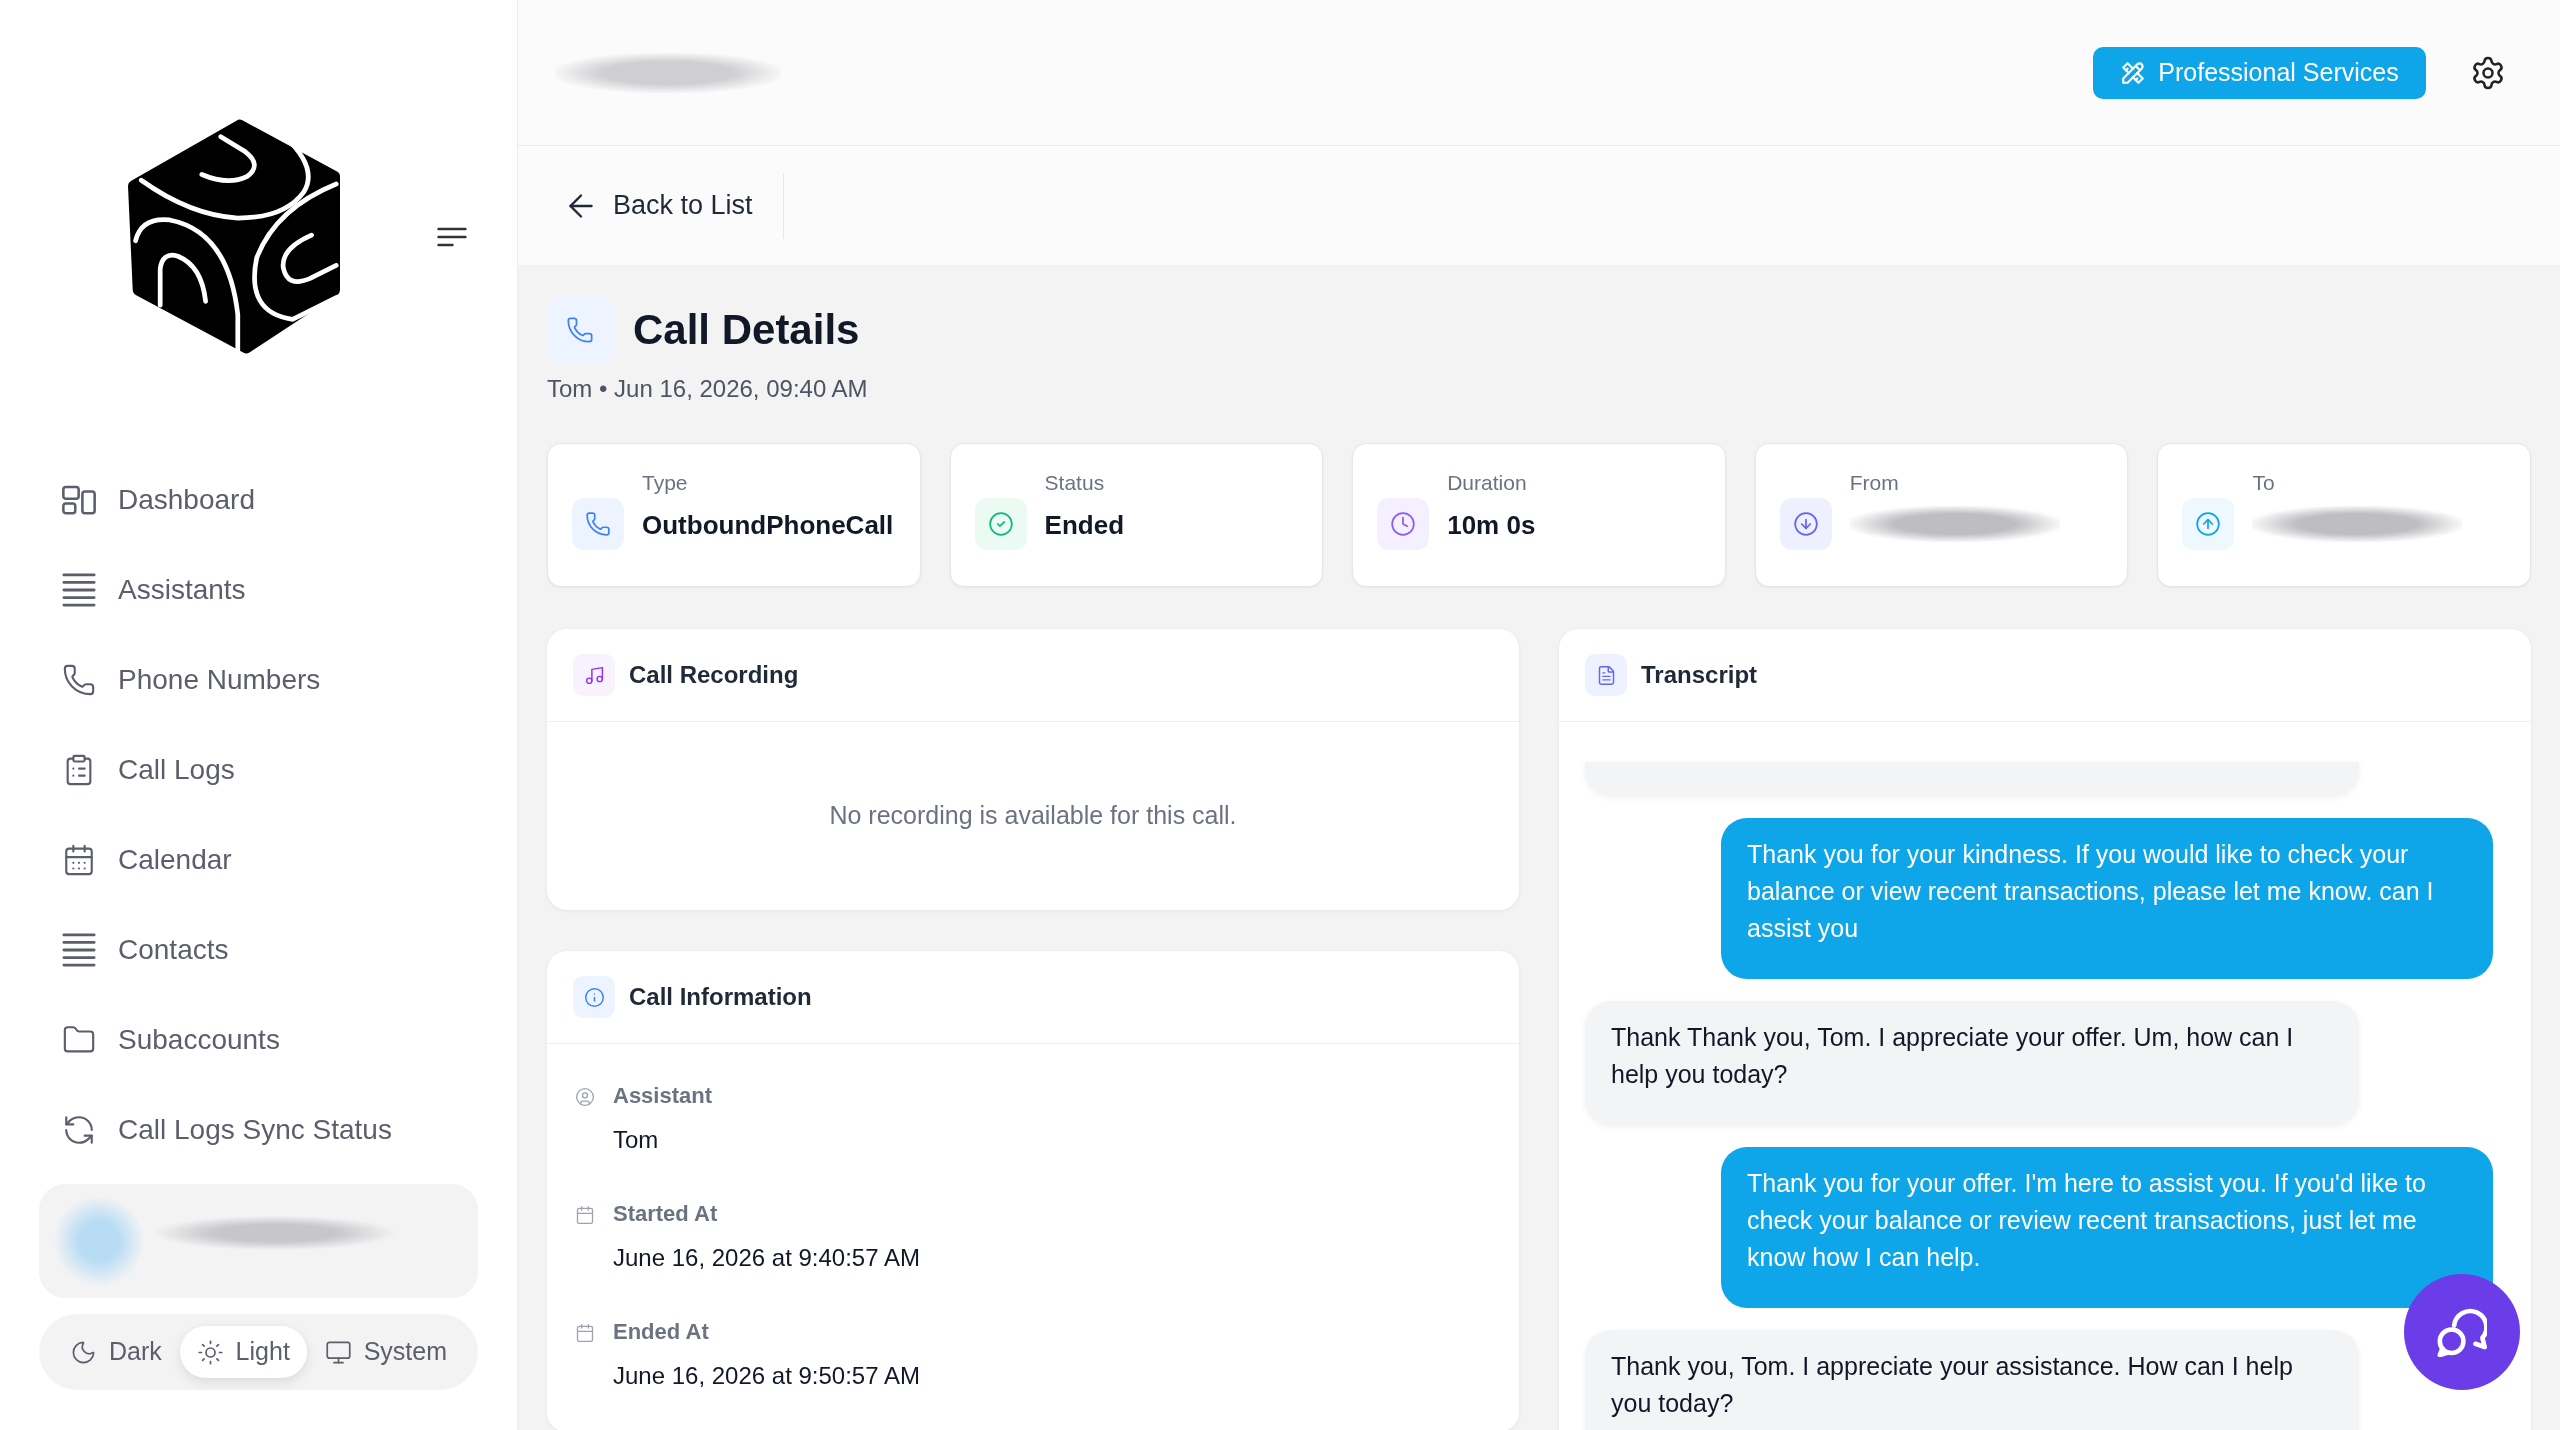 The image size is (2560, 1430). Describe the element at coordinates (452, 237) in the screenshot. I see `menu-icon` at that location.